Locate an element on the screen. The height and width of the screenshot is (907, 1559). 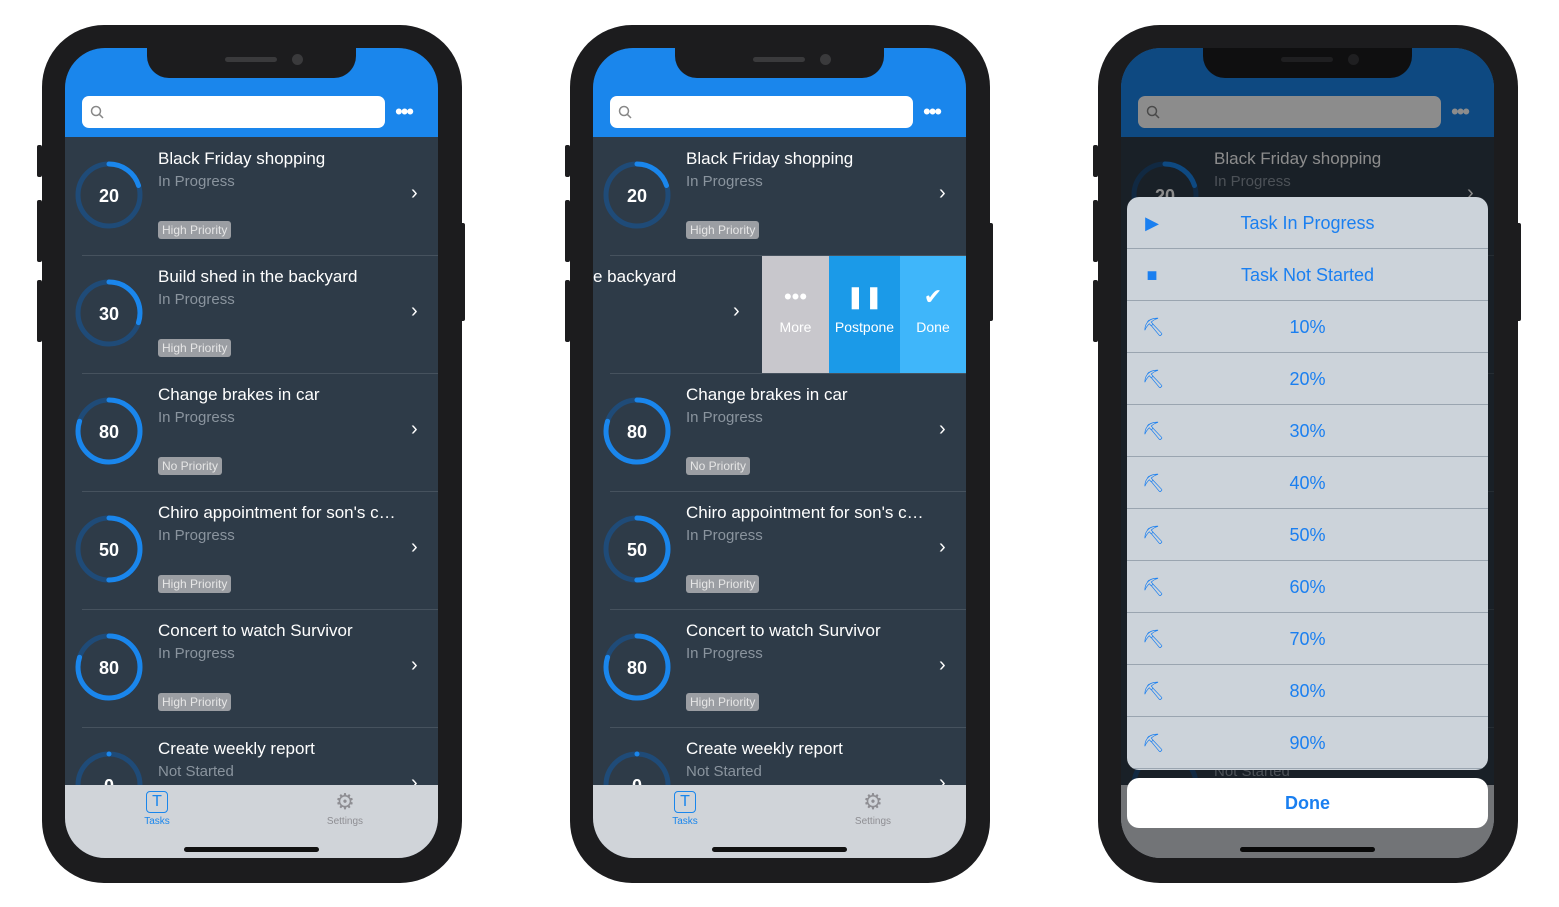
task-title: Build shed in the backyard is located at coordinates (258, 276).